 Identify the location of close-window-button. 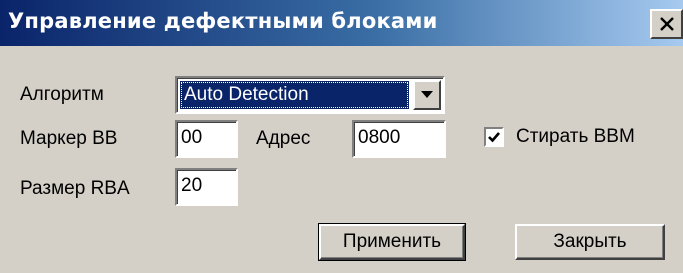
(666, 24).